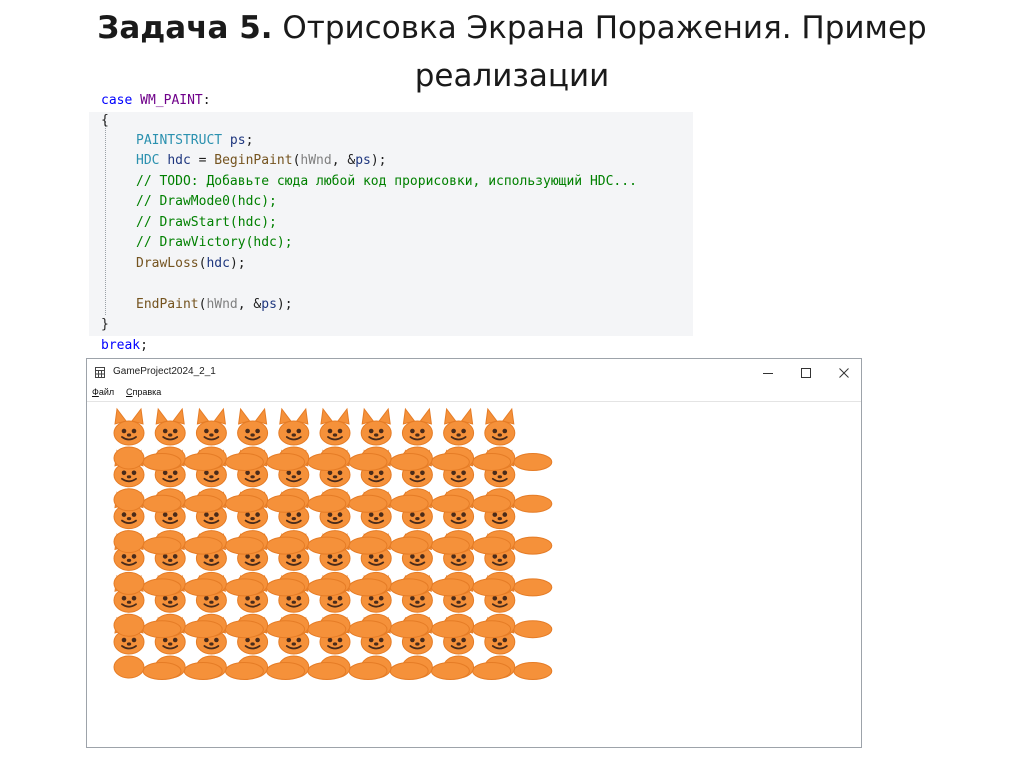 This screenshot has width=1024, height=767. Describe the element at coordinates (202, 160) in the screenshot. I see `assign-operator: =` at that location.